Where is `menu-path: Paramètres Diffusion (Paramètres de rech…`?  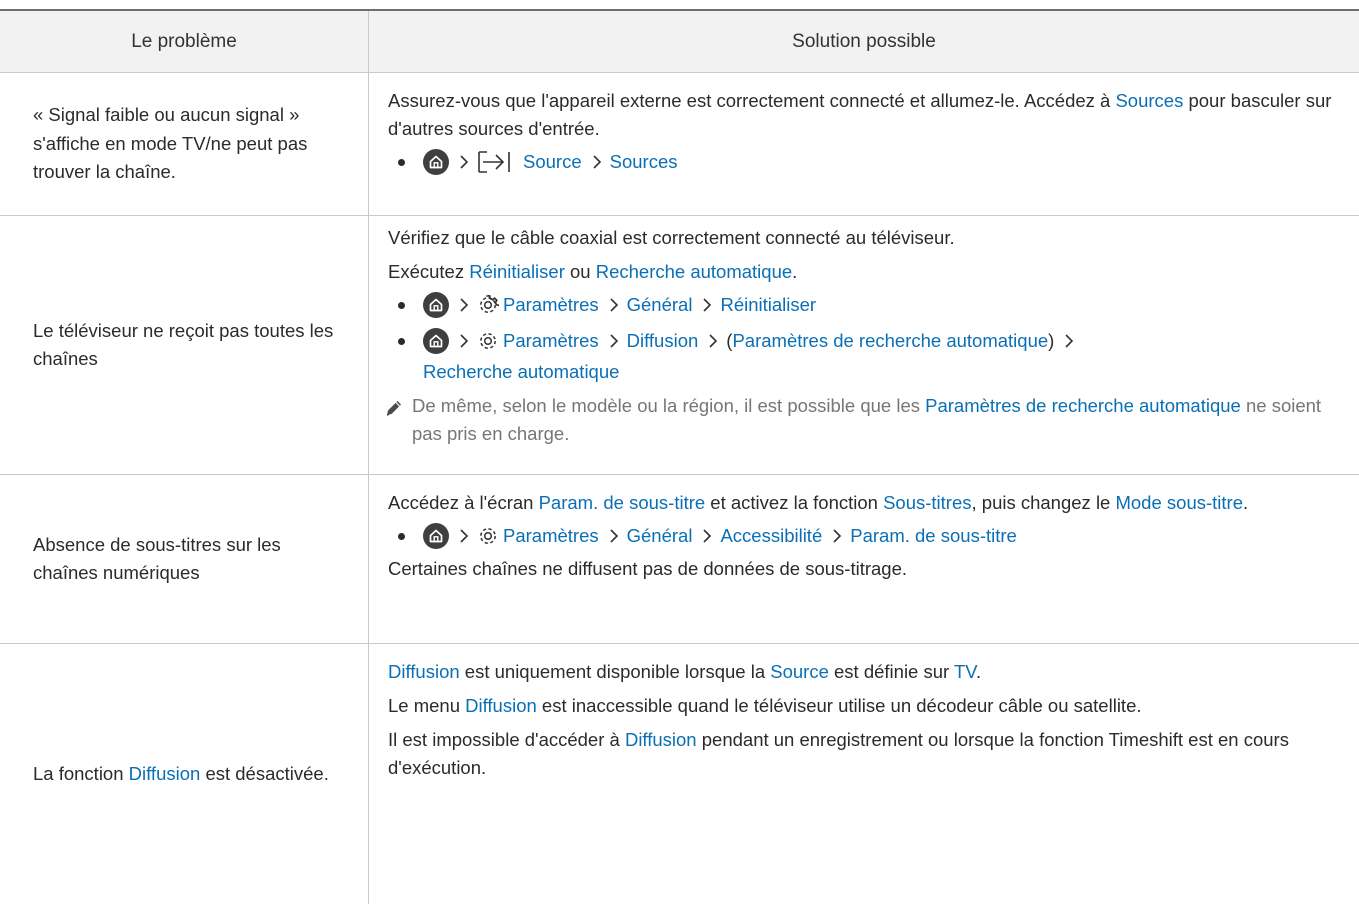 menu-path: Paramètres Diffusion (Paramètres de rech… is located at coordinates (862, 341).